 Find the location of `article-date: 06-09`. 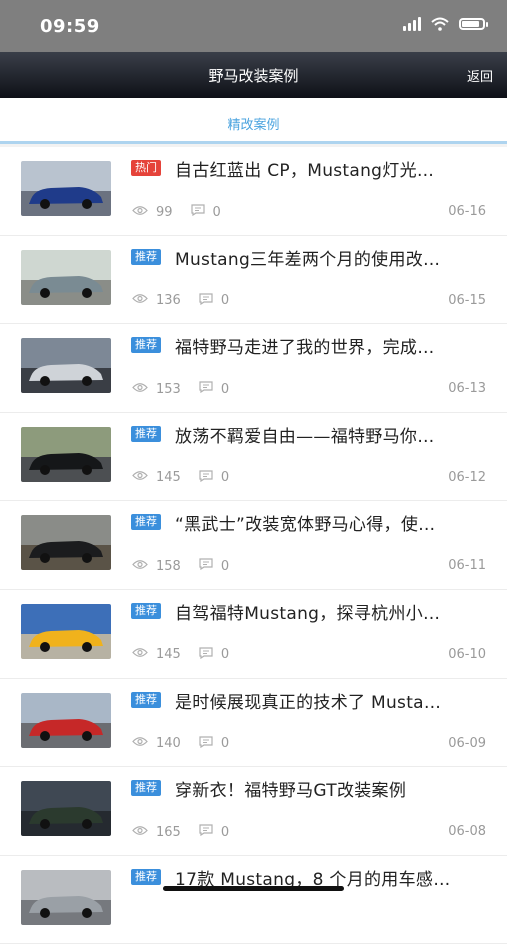

article-date: 06-09 is located at coordinates (467, 743).